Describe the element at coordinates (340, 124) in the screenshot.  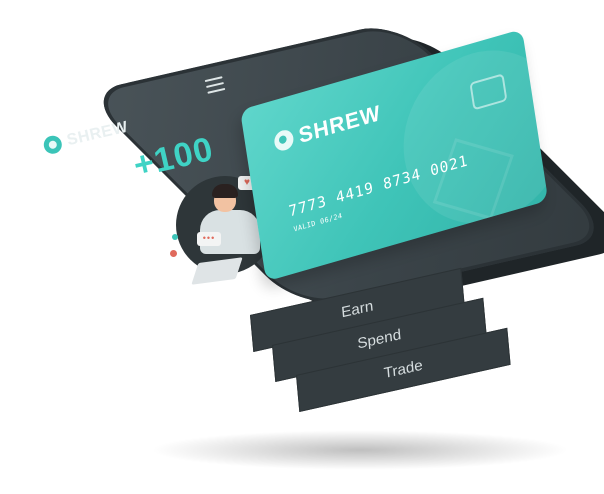
I see `card-brand-name: SHREW` at that location.